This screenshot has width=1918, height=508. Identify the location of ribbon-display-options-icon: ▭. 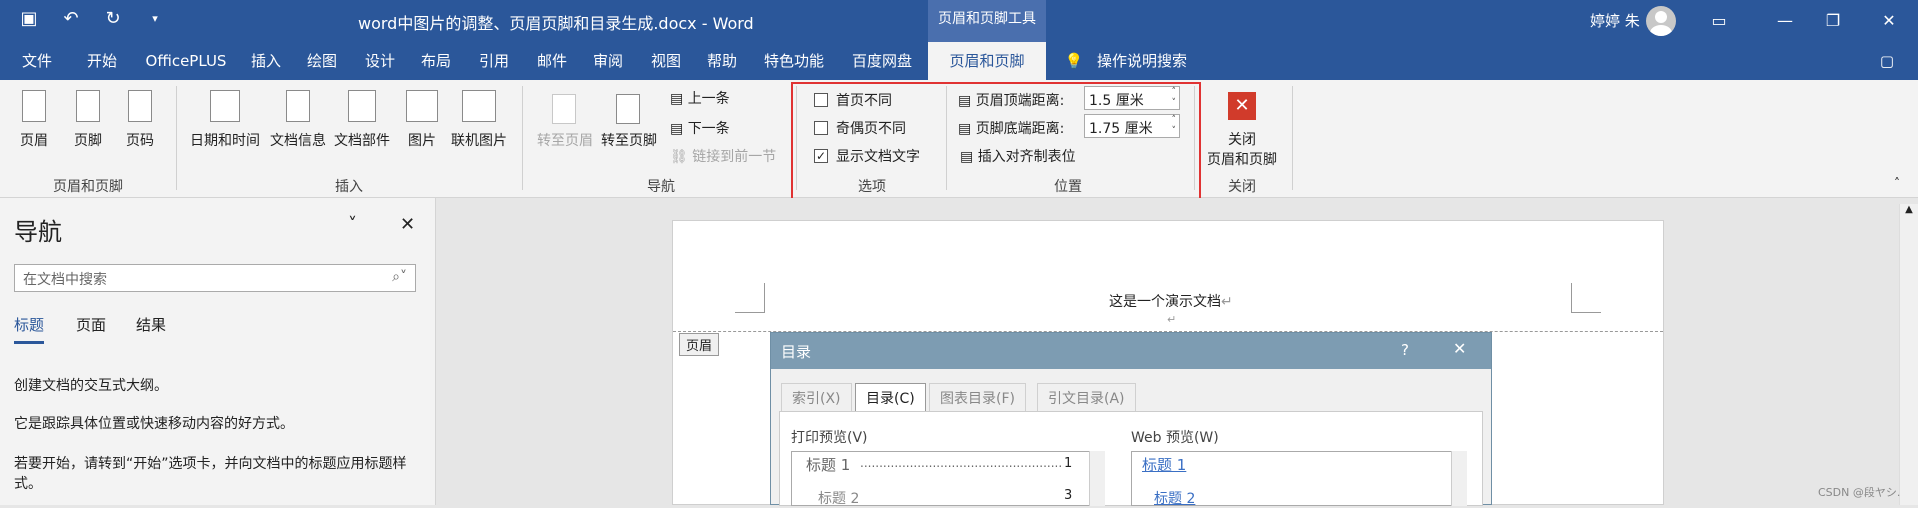
(1719, 21).